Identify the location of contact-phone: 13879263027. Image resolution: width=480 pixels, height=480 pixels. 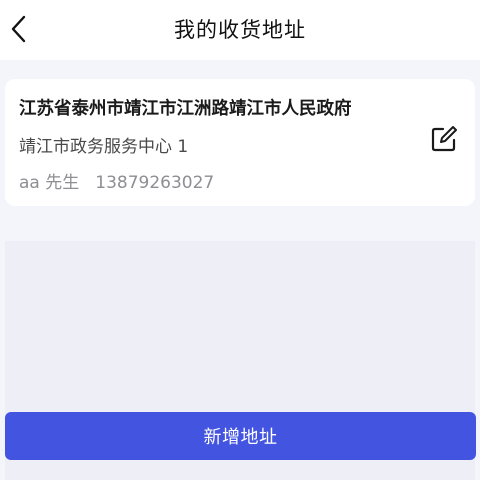
(155, 183).